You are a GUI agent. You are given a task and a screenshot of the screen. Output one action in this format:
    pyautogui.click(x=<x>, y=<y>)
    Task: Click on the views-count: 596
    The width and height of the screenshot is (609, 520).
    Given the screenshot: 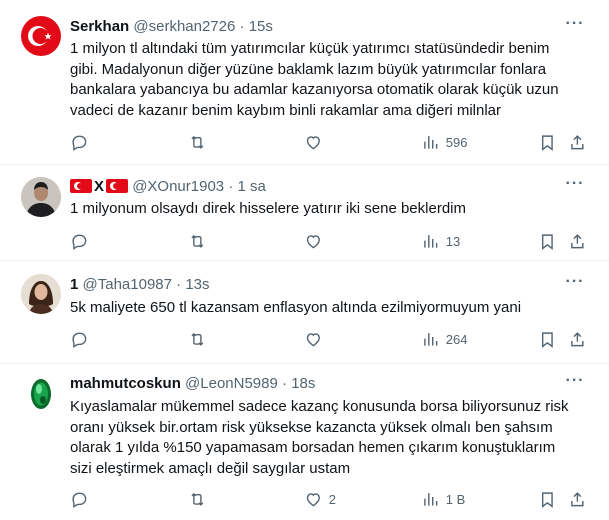 What is the action you would take?
    pyautogui.click(x=456, y=142)
    